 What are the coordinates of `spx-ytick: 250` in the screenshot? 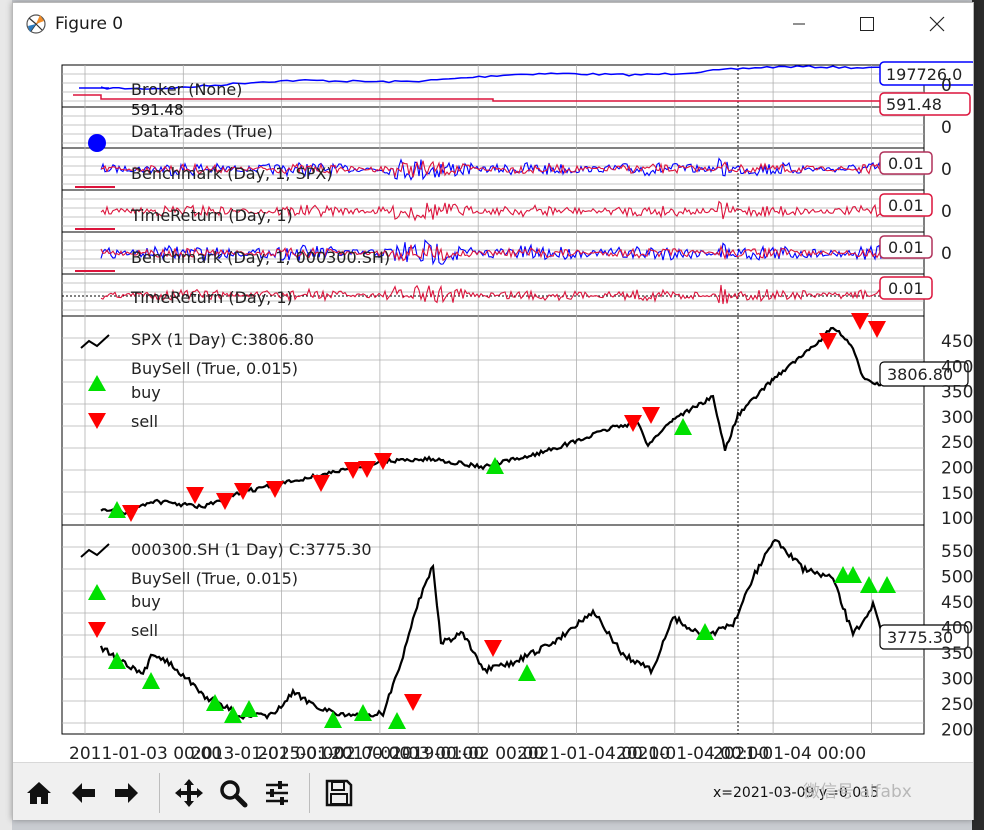 It's located at (957, 443).